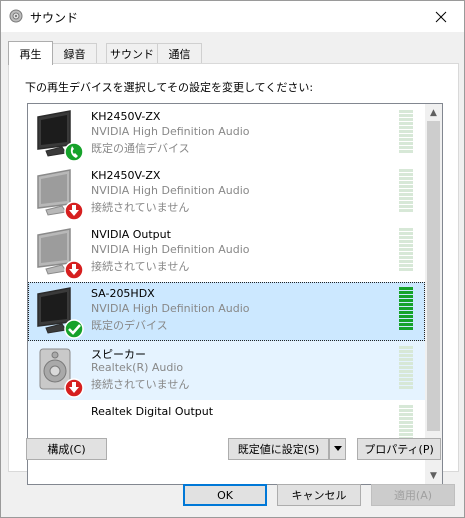  What do you see at coordinates (74, 152) in the screenshot?
I see `phone-badge-icon` at bounding box center [74, 152].